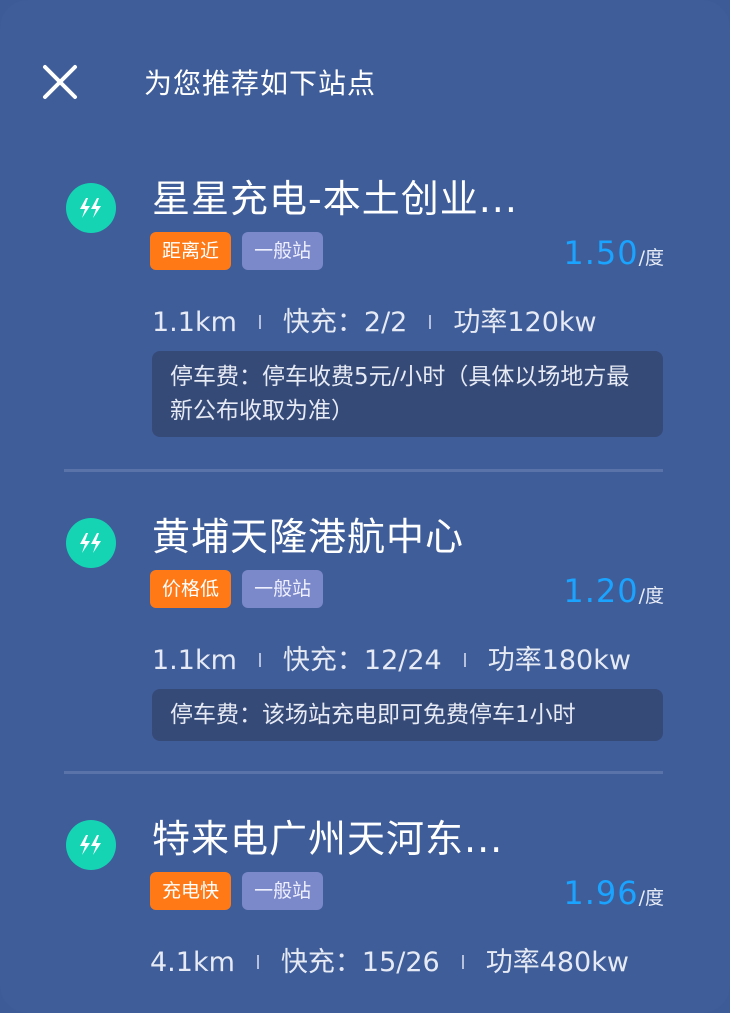 The height and width of the screenshot is (1013, 730). Describe the element at coordinates (601, 591) in the screenshot. I see `price-value: 1.20` at that location.